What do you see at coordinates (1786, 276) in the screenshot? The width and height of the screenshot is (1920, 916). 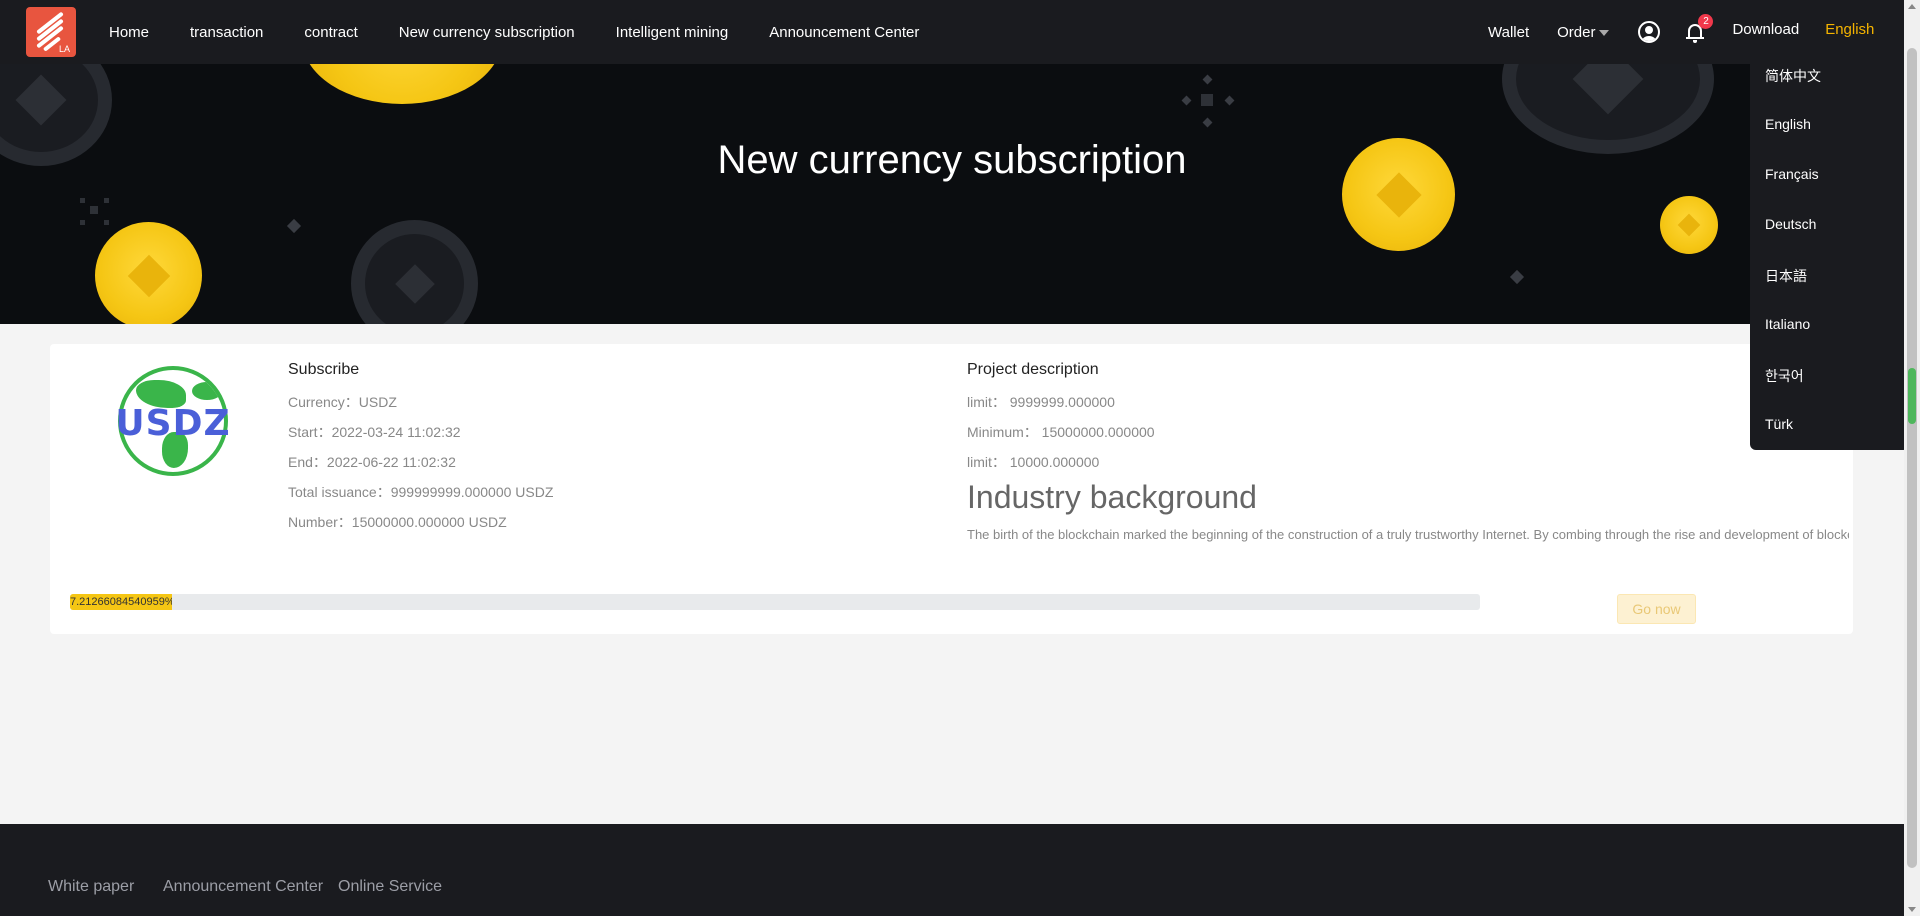 I see `language-option-ja: 日本語` at bounding box center [1786, 276].